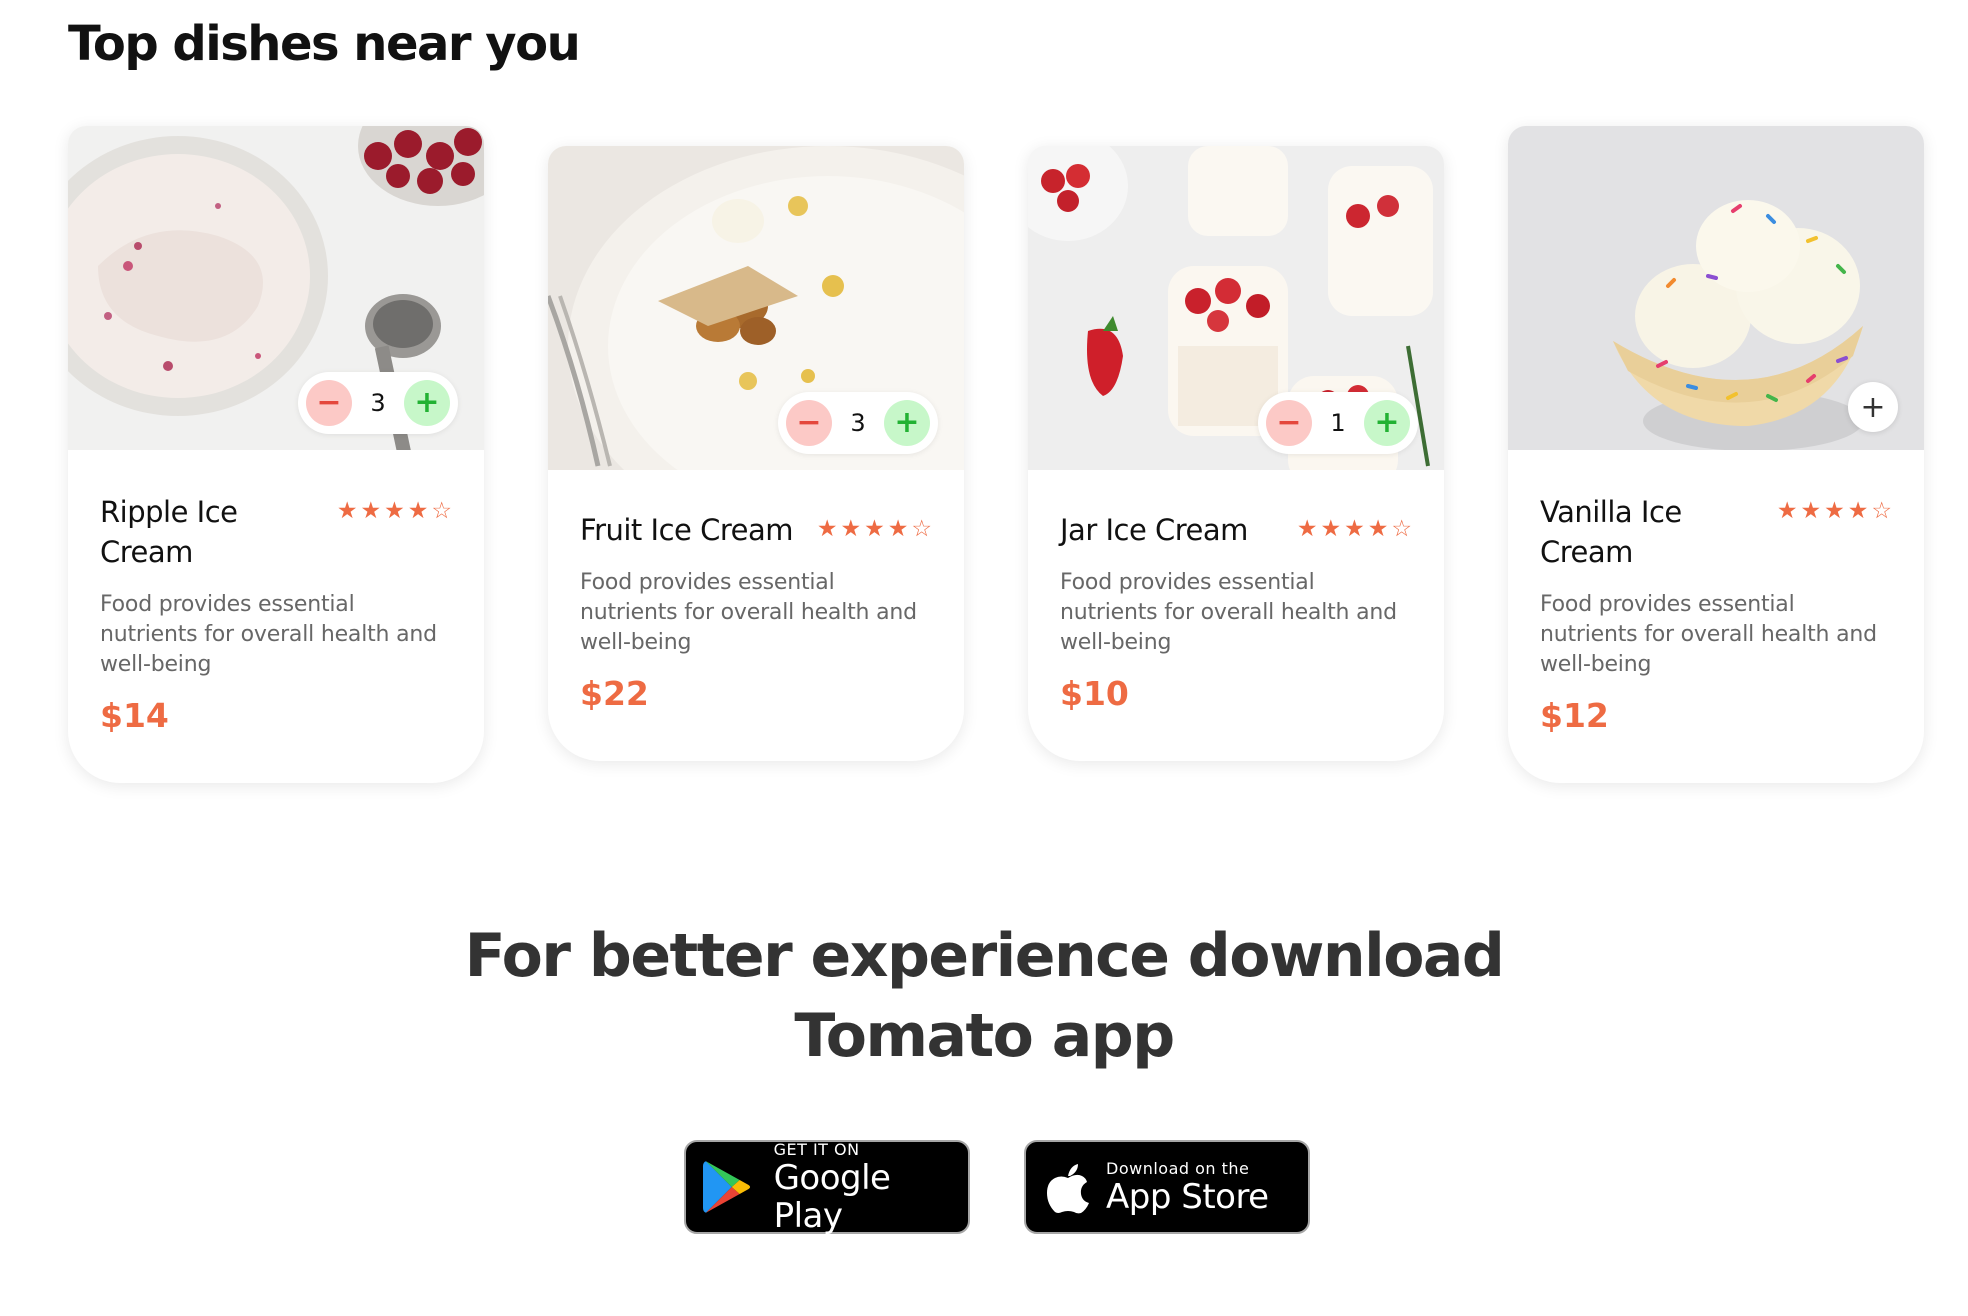  Describe the element at coordinates (1154, 530) in the screenshot. I see `dish-name: Jar Ice Cream` at that location.